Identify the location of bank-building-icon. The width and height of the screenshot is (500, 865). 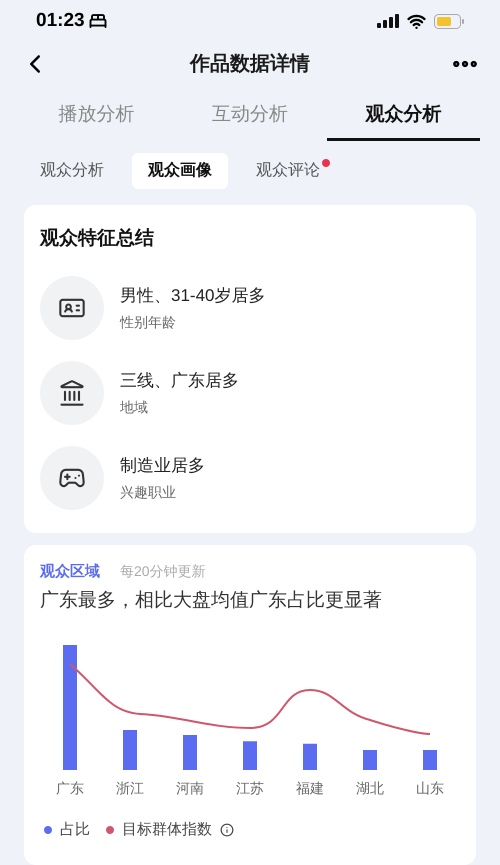
(72, 393).